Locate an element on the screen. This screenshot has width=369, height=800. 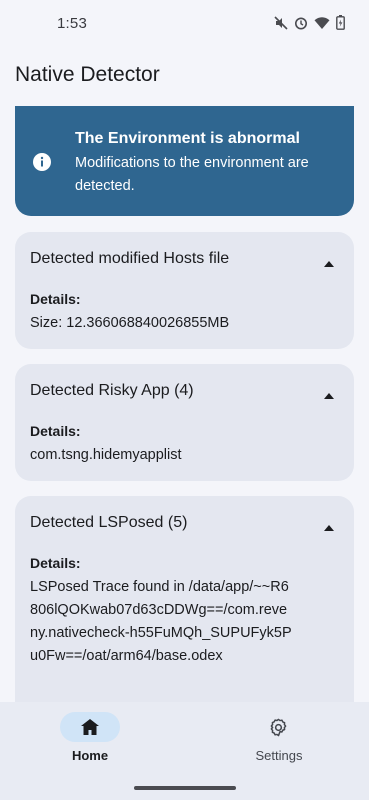
nav-settings-label: Settings is located at coordinates (279, 755).